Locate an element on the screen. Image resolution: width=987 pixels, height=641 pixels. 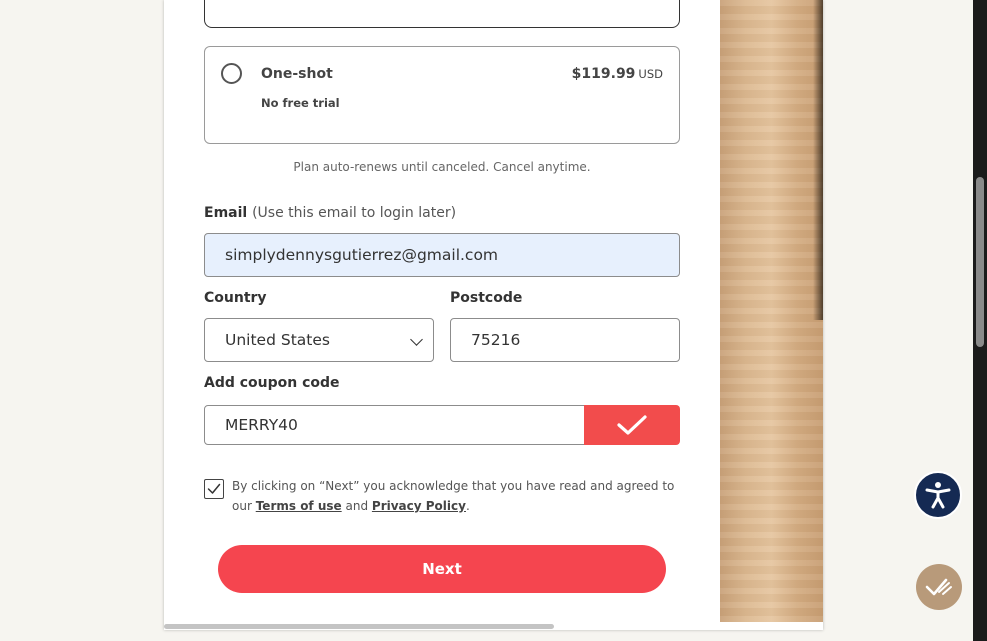
product-photo is located at coordinates (771, 311).